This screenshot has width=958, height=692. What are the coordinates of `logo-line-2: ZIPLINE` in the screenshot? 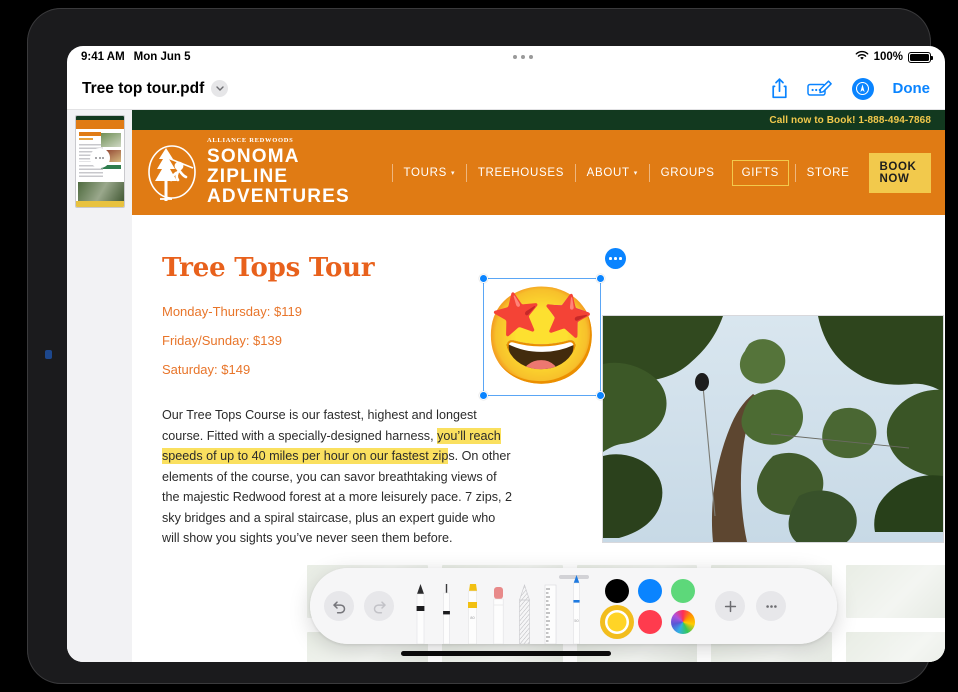 It's located at (248, 176).